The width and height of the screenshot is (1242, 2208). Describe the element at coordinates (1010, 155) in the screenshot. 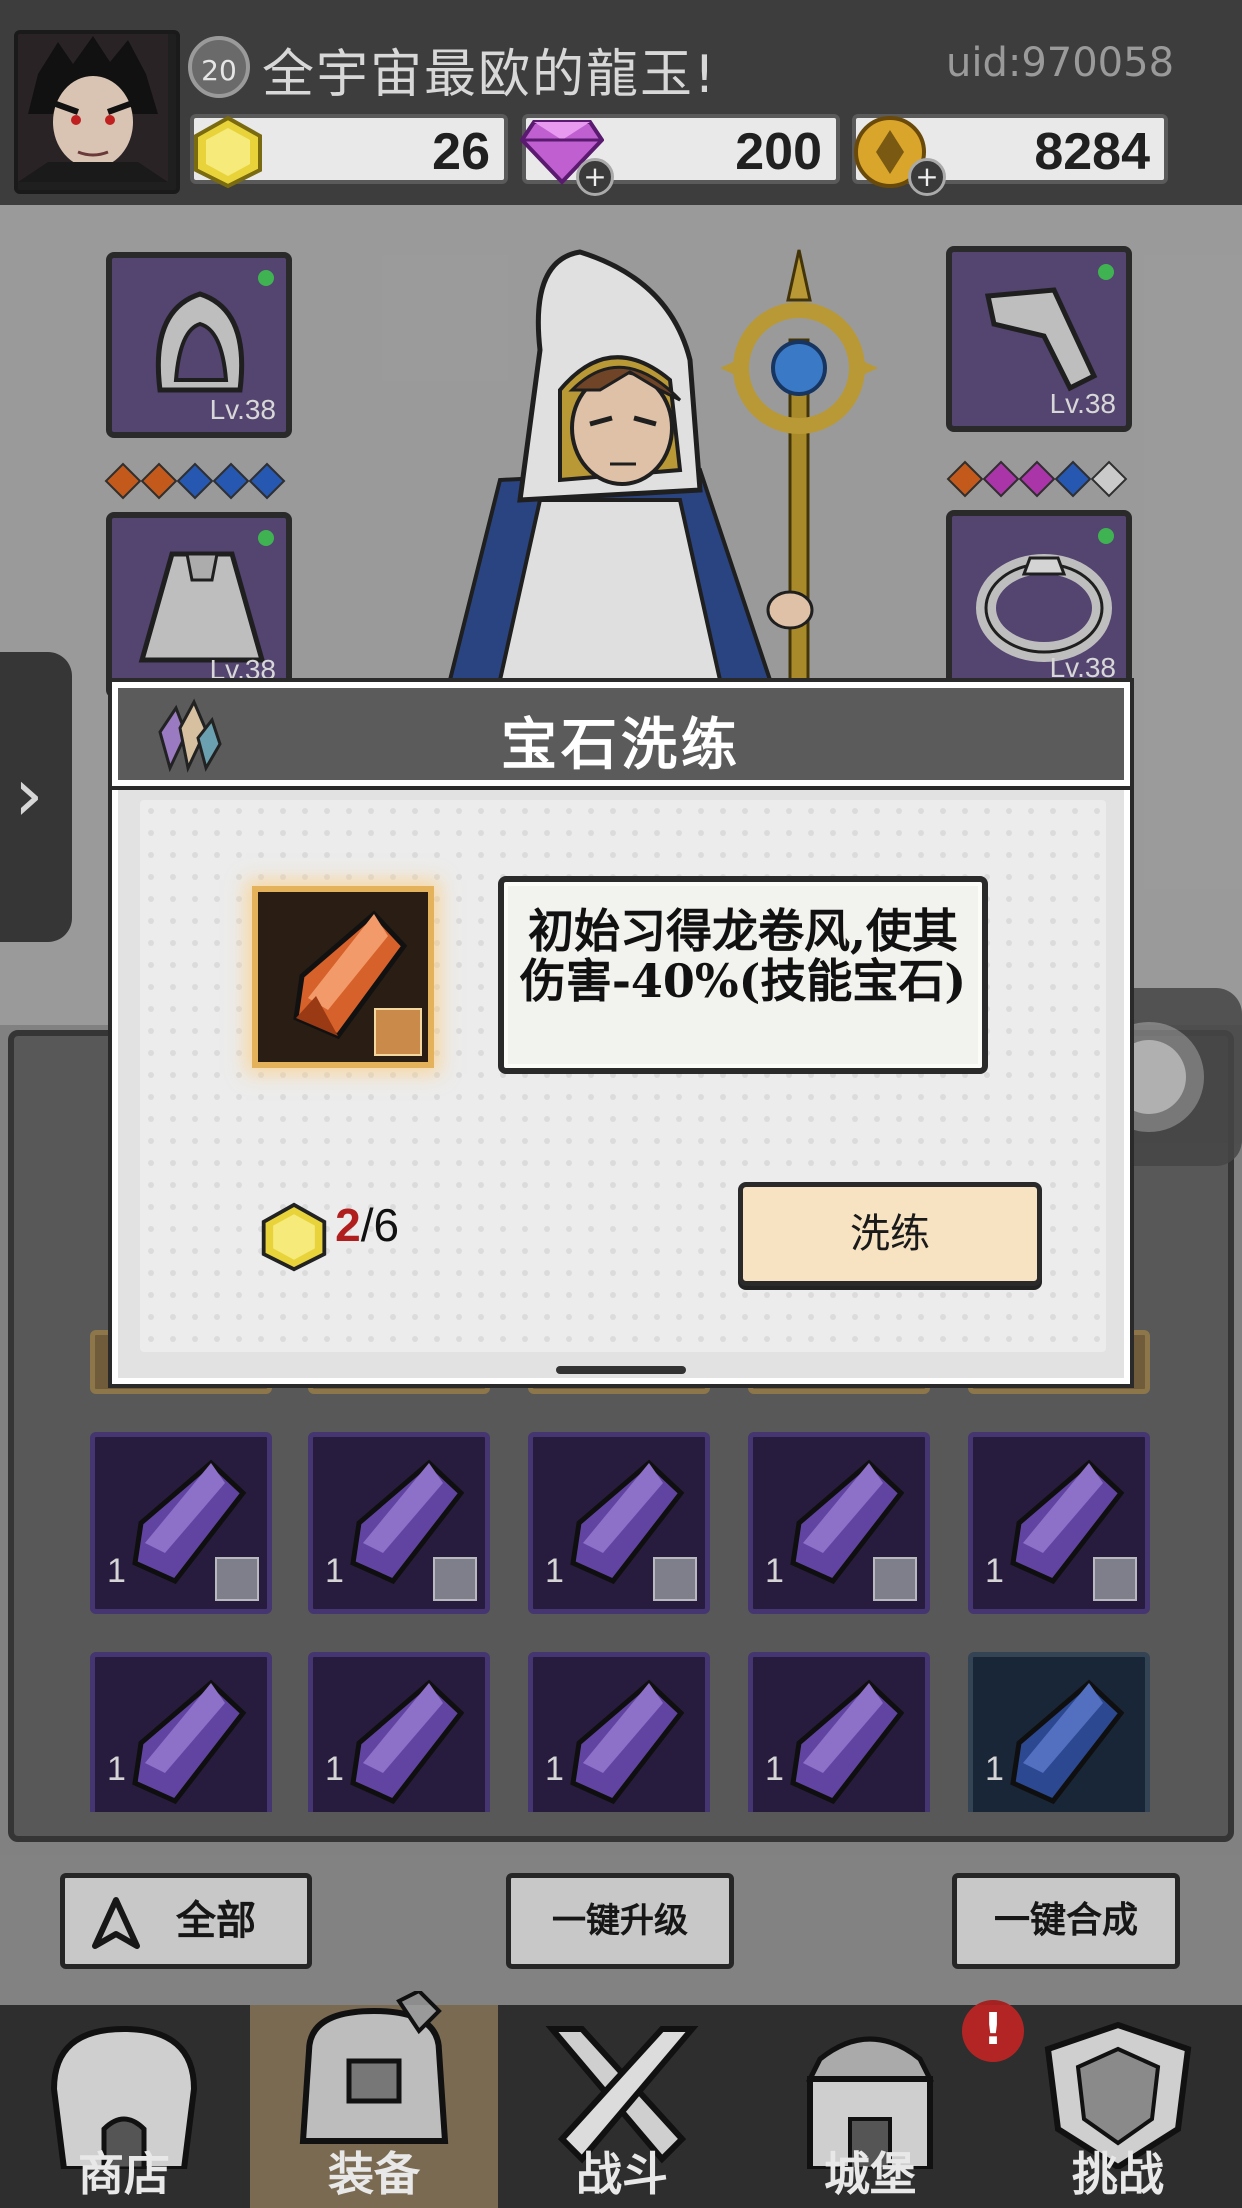

I see `resource-gold: + 8284` at that location.